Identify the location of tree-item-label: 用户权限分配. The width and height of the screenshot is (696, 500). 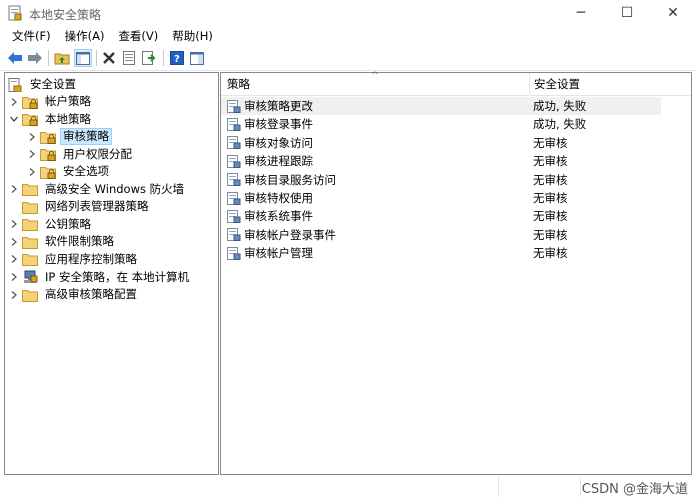
(97, 153).